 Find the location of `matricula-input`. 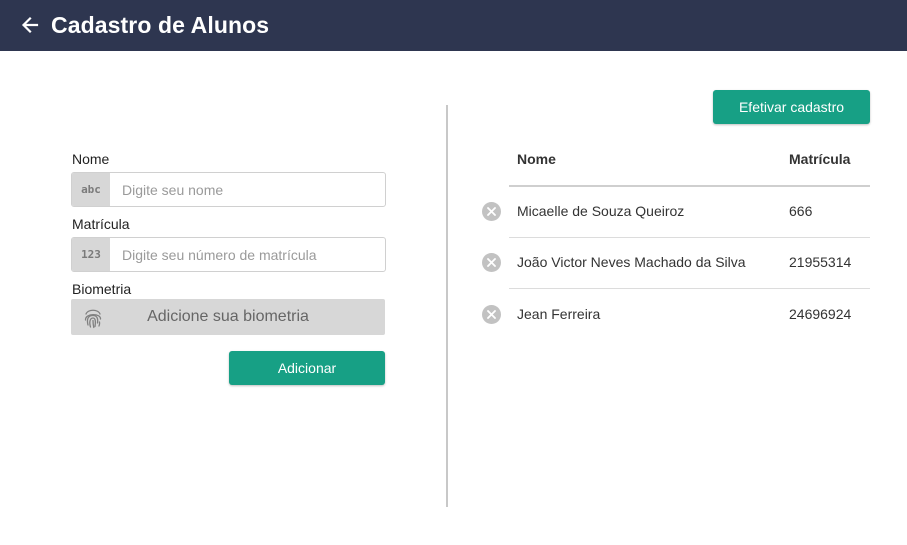

matricula-input is located at coordinates (245, 254).